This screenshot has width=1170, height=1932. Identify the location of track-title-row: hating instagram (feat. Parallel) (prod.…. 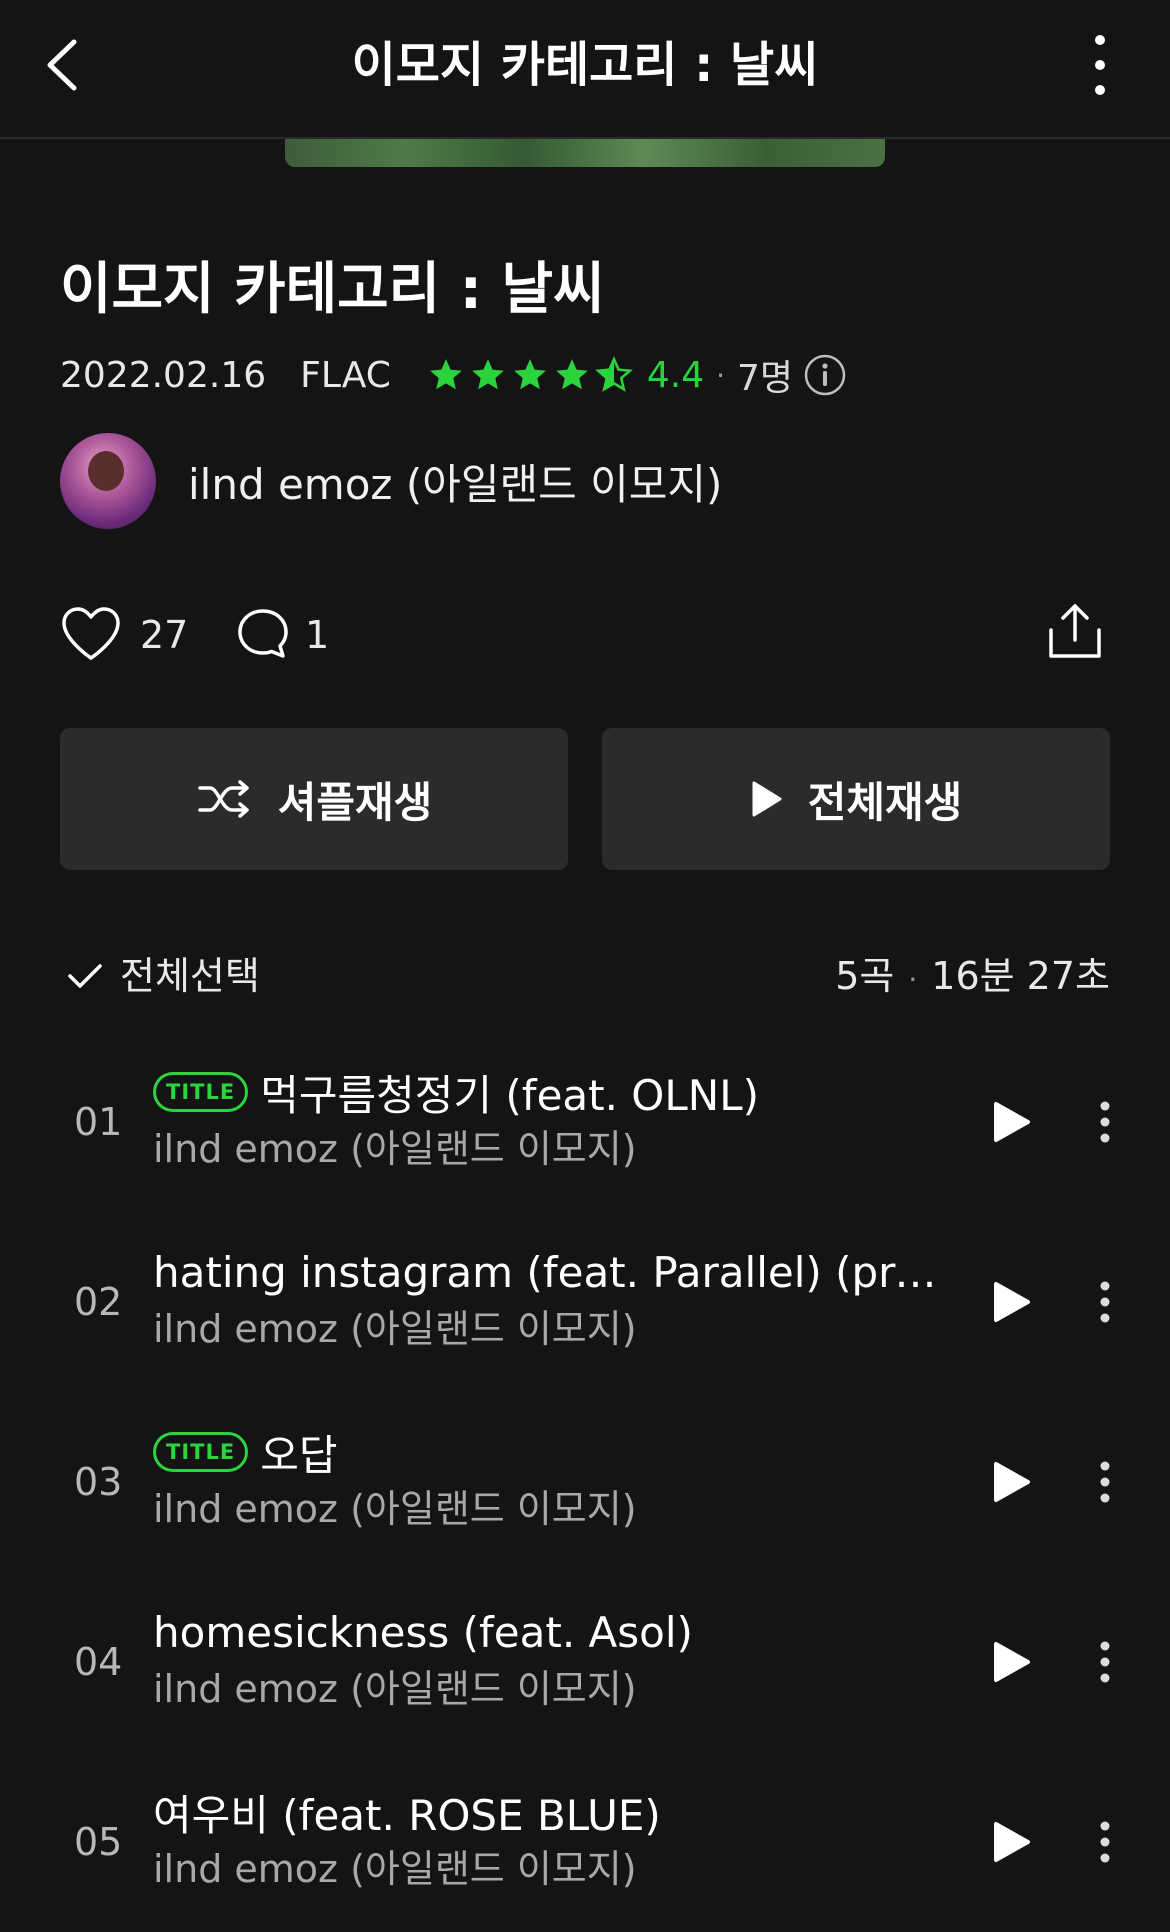
(553, 1272).